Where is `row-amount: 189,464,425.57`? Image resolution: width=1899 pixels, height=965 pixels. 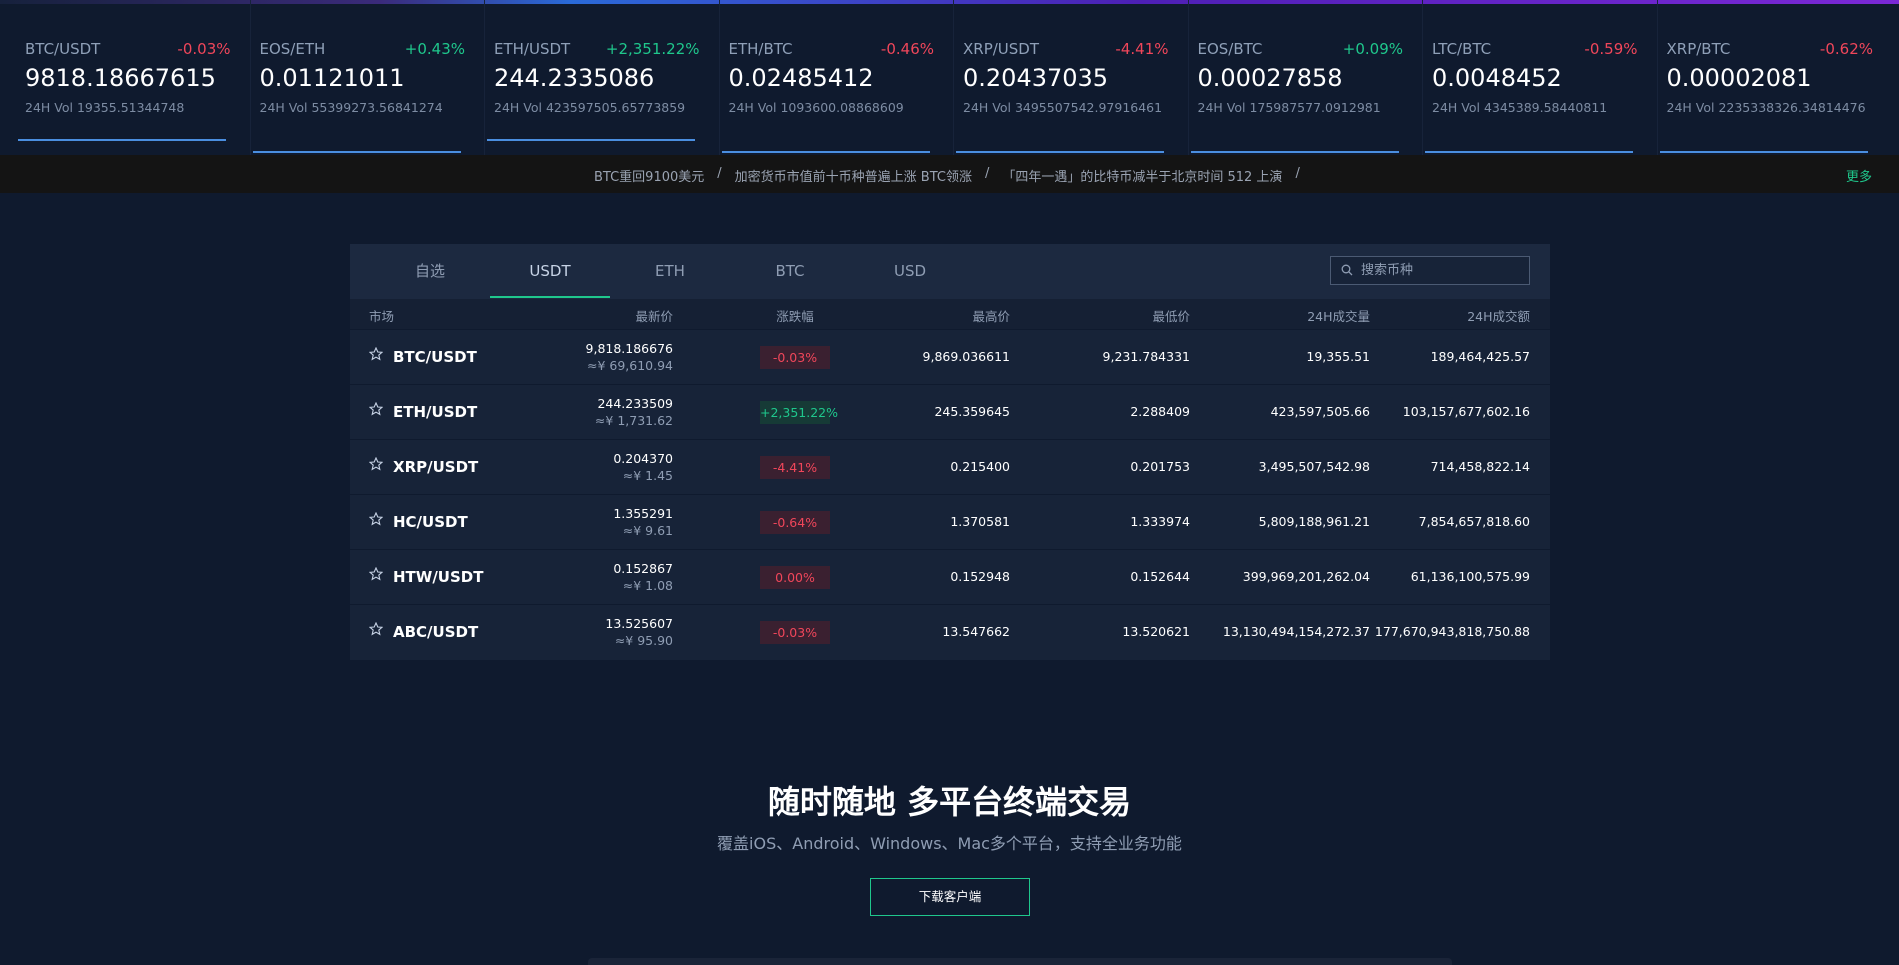 row-amount: 189,464,425.57 is located at coordinates (1480, 356).